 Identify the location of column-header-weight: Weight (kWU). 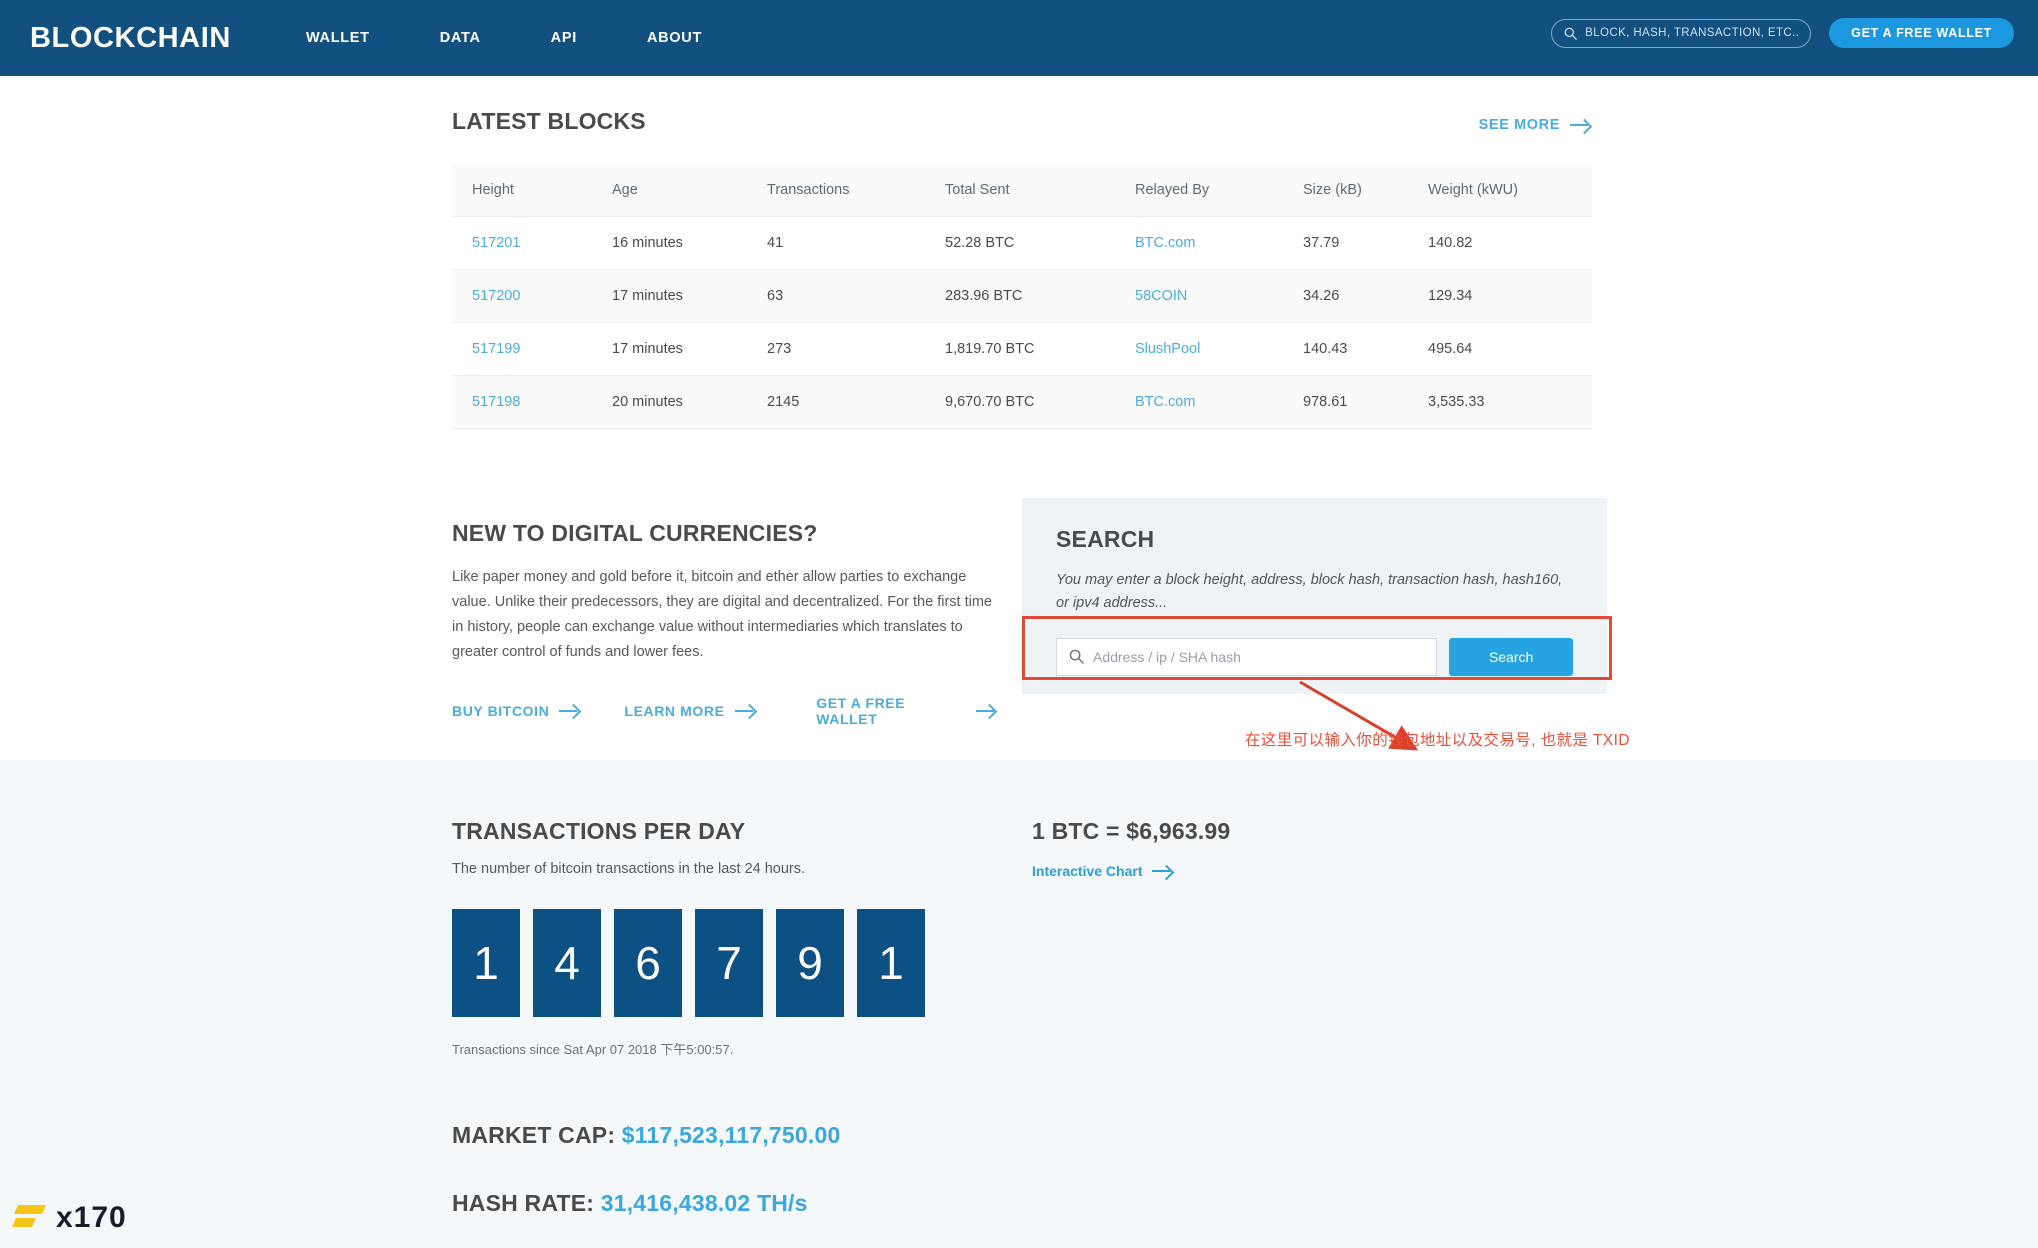
(1500, 190).